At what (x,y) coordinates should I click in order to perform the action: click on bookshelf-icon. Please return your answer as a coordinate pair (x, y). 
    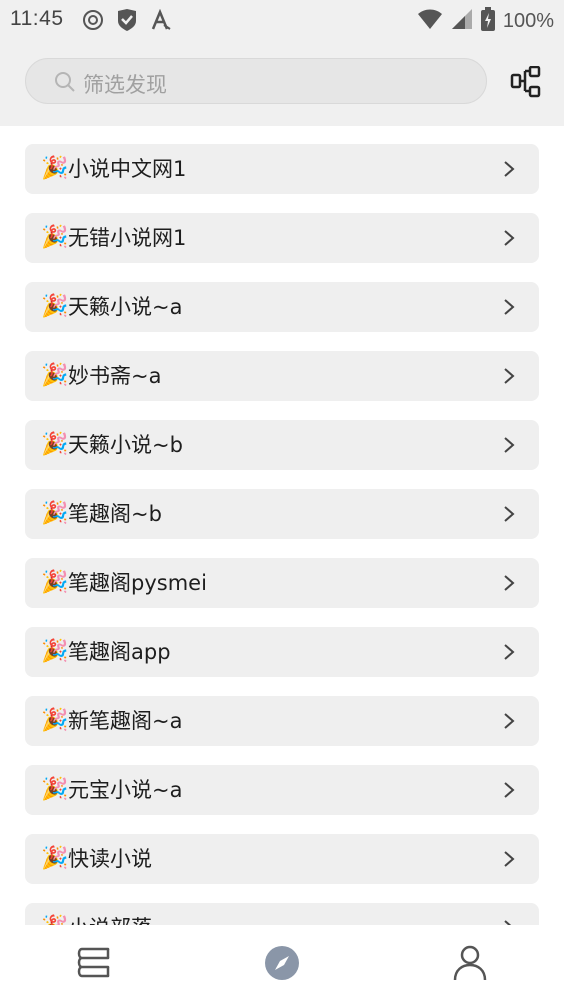
    Looking at the image, I should click on (93, 962).